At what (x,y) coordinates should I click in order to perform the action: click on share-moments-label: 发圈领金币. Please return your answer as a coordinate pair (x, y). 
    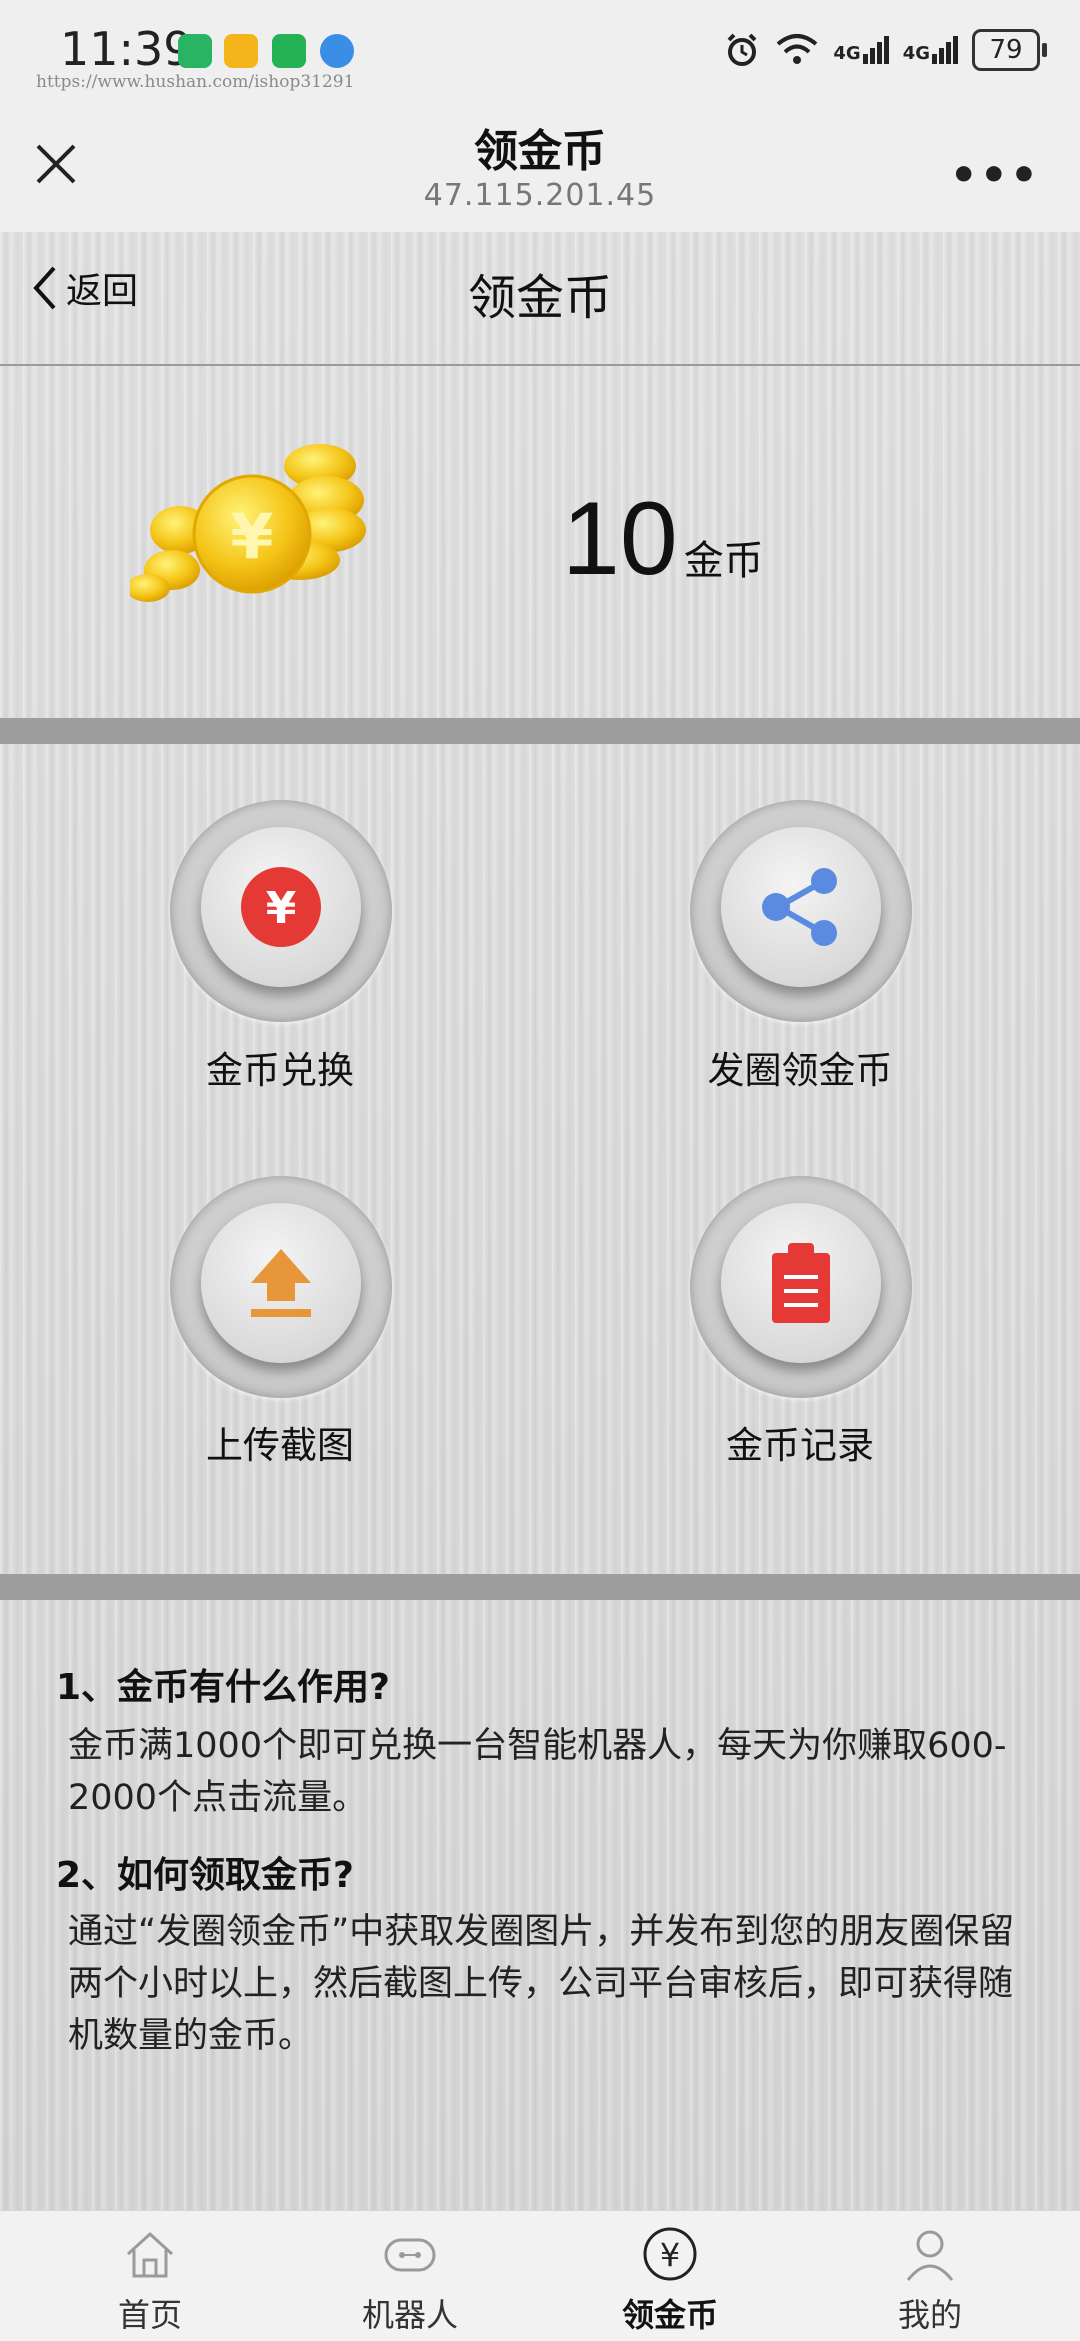
    Looking at the image, I should click on (800, 1070).